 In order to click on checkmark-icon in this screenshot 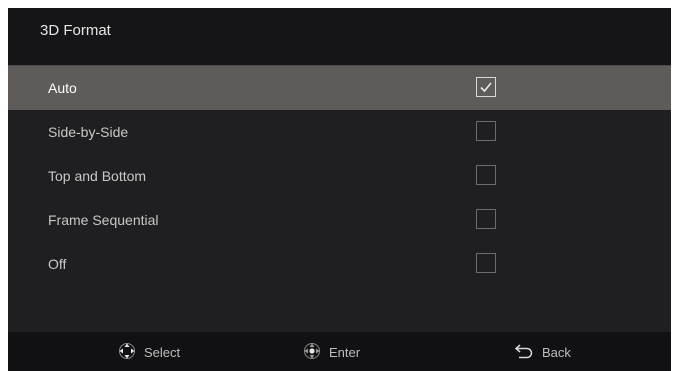, I will do `click(486, 87)`.